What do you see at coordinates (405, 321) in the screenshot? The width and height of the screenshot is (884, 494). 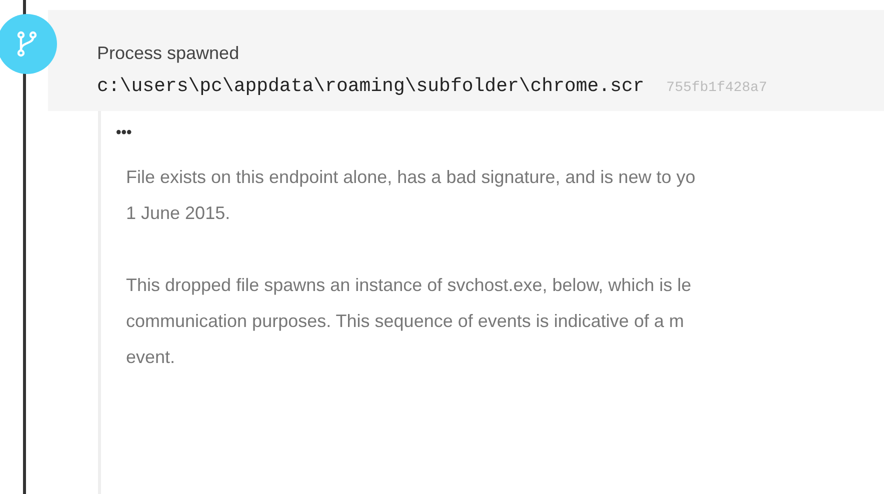 I see `description-line: communication purposes. This sequence of events is indicative of a m` at bounding box center [405, 321].